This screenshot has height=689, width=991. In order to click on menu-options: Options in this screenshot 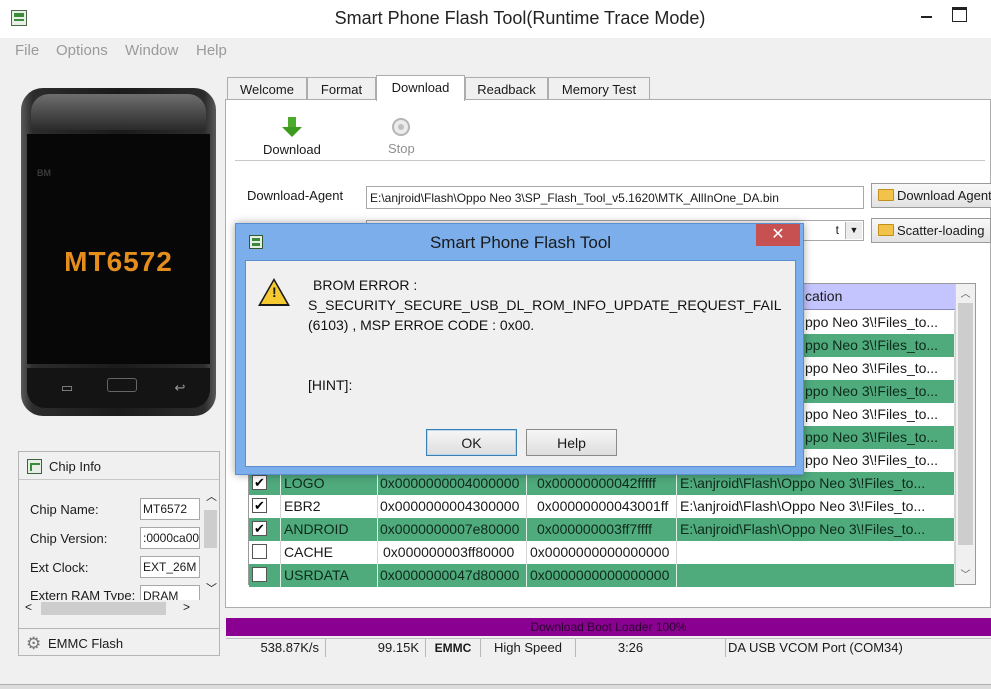, I will do `click(82, 50)`.